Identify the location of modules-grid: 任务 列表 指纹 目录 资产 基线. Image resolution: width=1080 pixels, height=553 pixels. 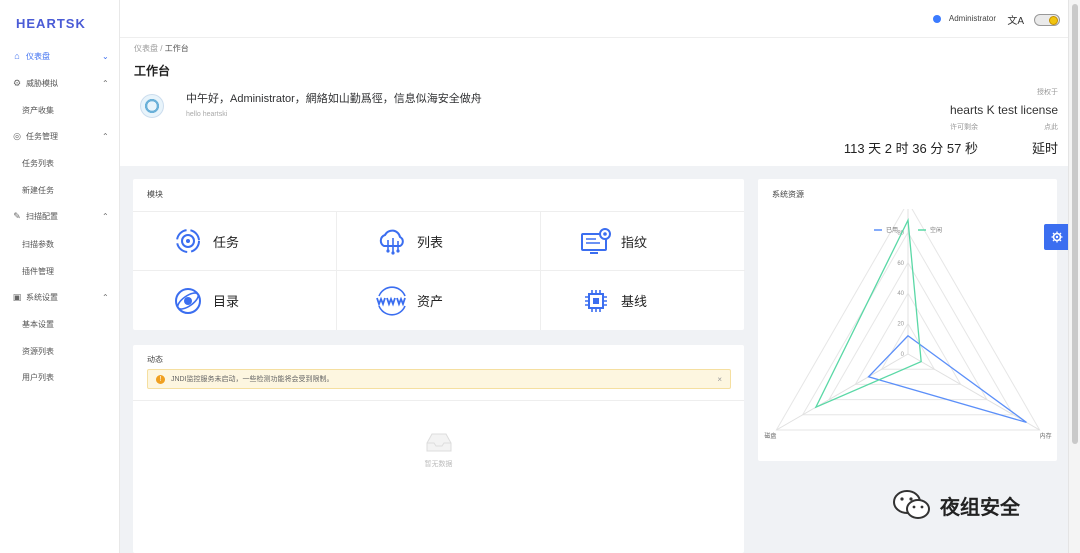
(439, 270).